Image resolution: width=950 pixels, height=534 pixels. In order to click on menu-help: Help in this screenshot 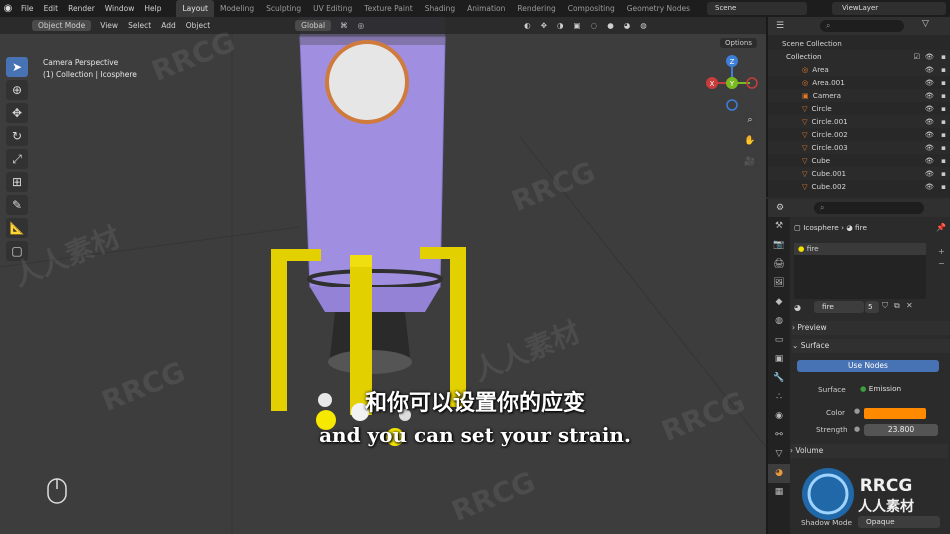, I will do `click(152, 8)`.